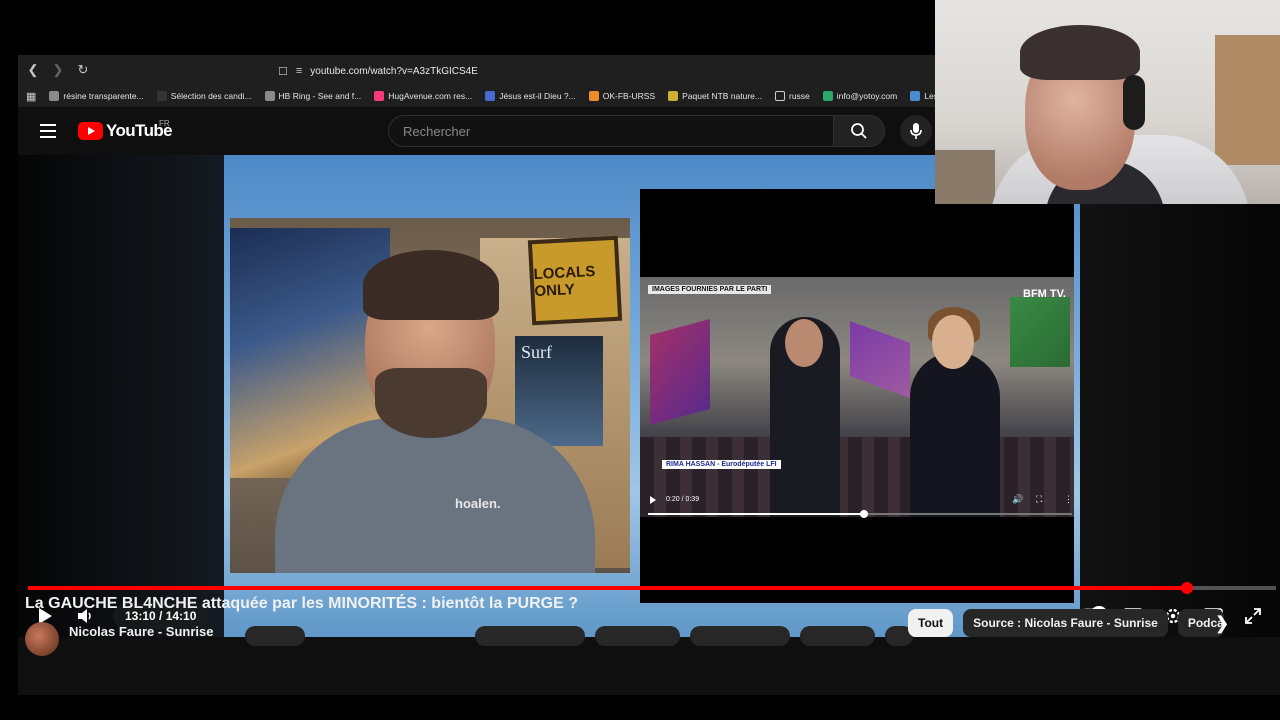 This screenshot has height=720, width=1280. I want to click on source-tag: IMAGES FOURNIES PAR LE PARTI, so click(710, 289).